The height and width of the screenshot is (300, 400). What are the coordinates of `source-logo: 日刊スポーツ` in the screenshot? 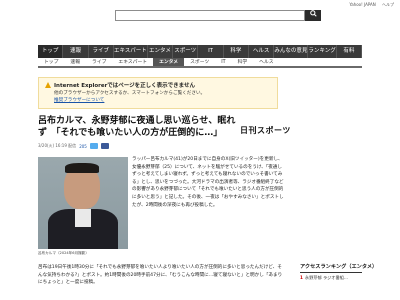 It's located at (265, 130).